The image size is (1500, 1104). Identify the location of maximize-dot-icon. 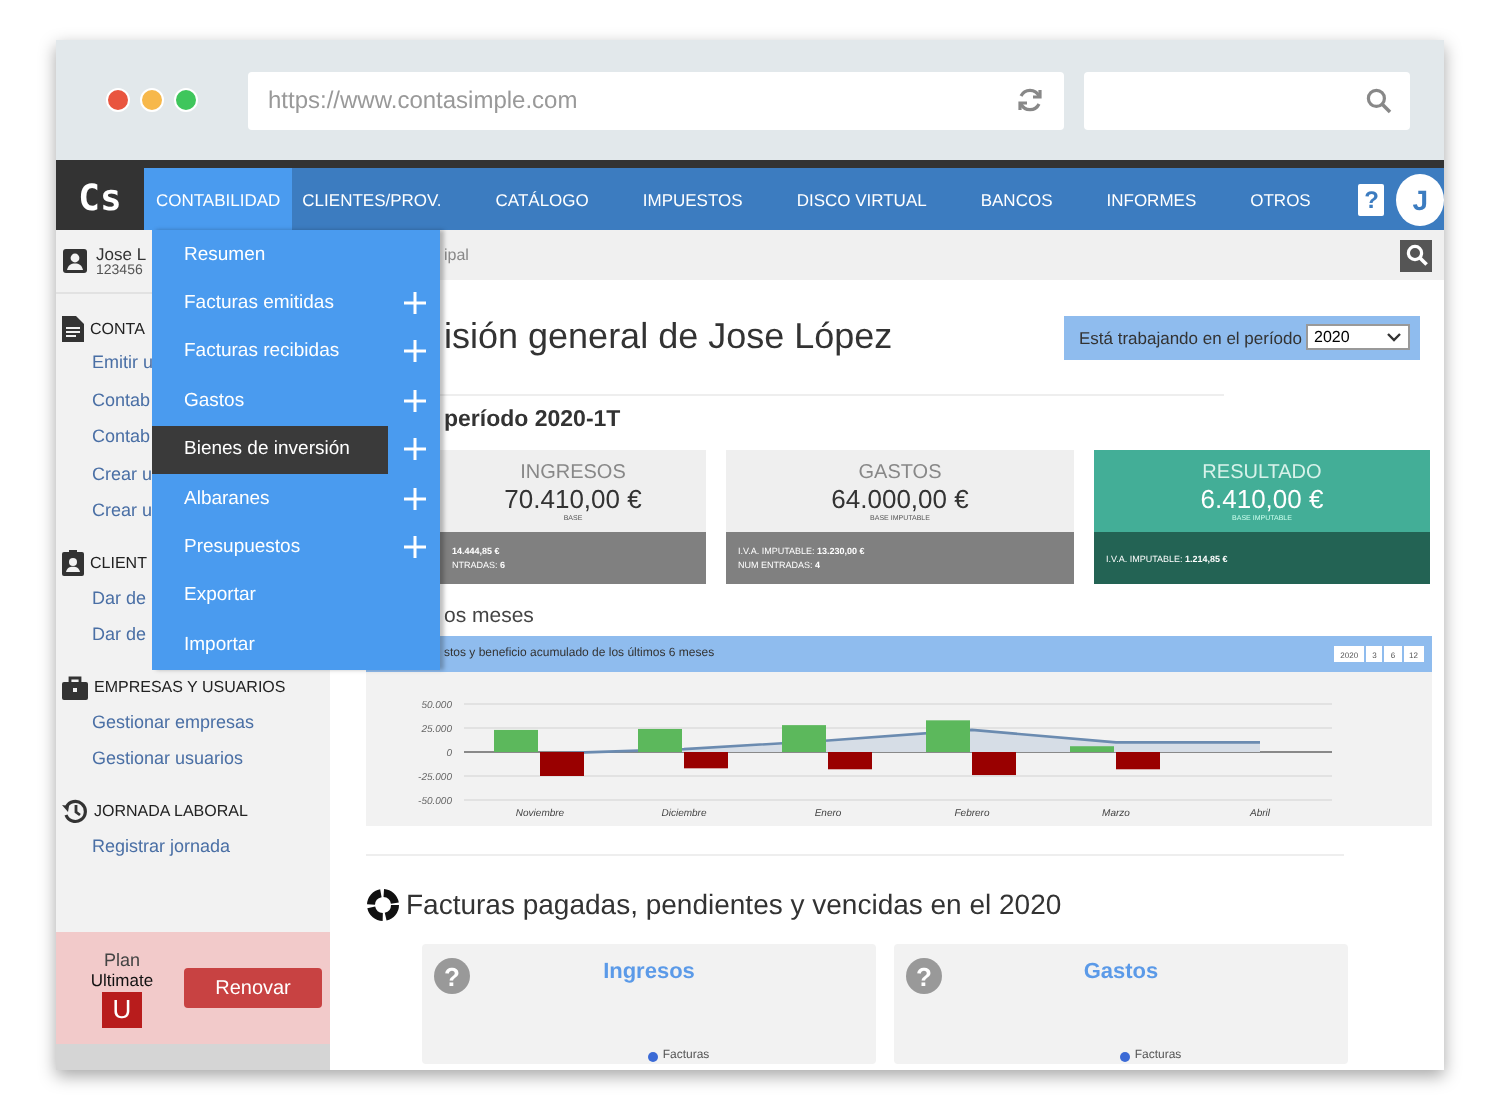
(186, 100).